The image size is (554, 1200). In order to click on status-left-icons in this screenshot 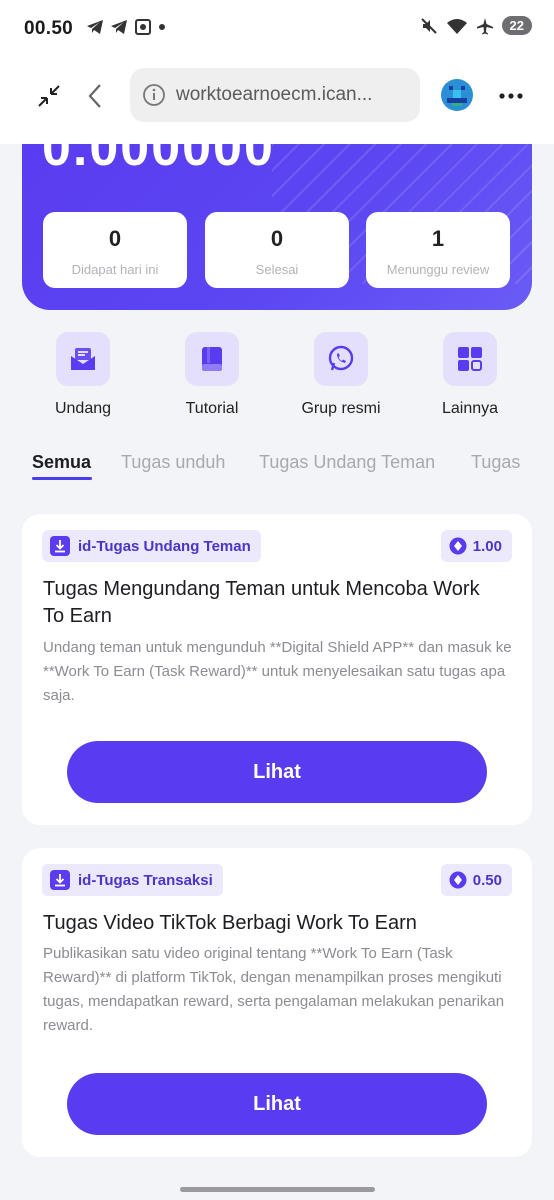, I will do `click(126, 27)`.